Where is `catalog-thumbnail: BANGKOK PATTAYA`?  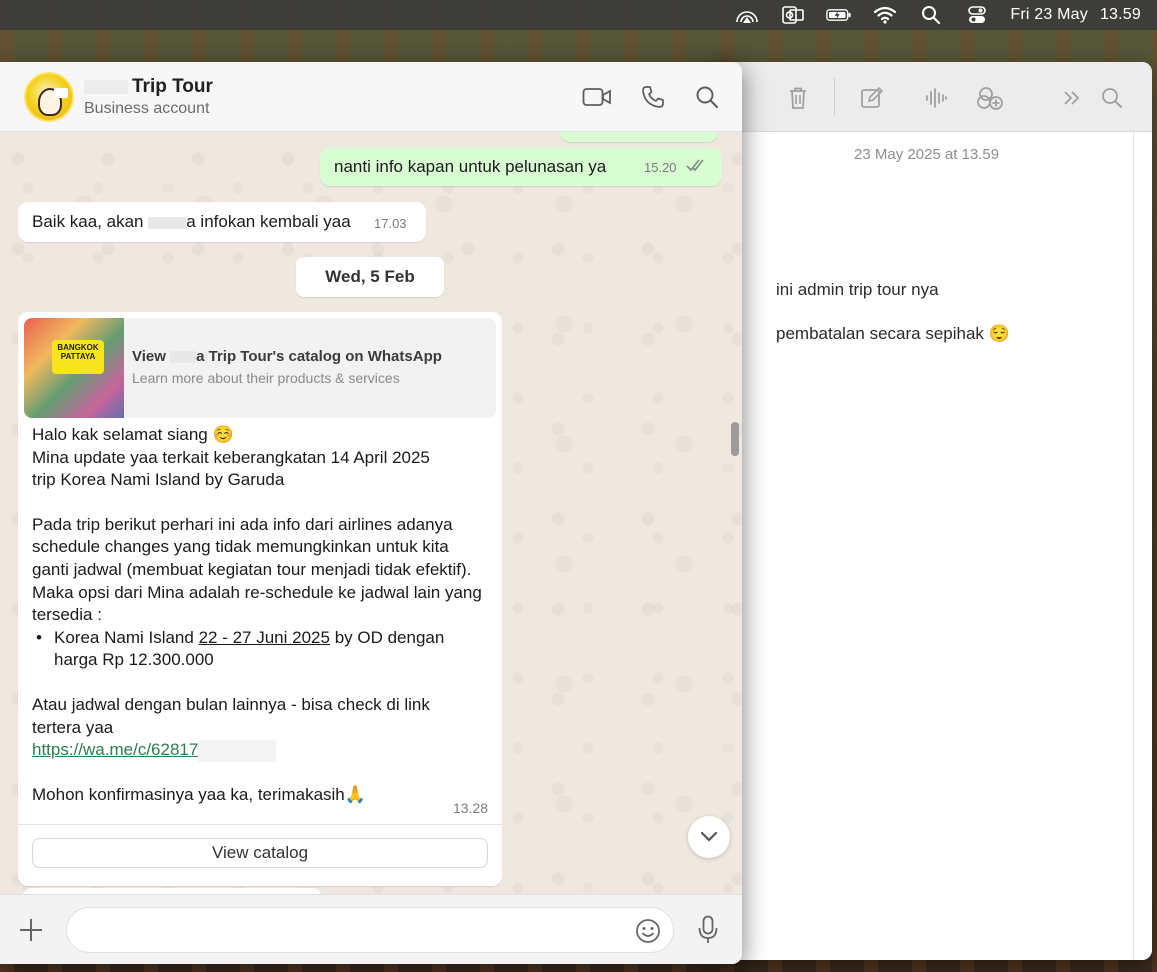 catalog-thumbnail: BANGKOK PATTAYA is located at coordinates (74, 368).